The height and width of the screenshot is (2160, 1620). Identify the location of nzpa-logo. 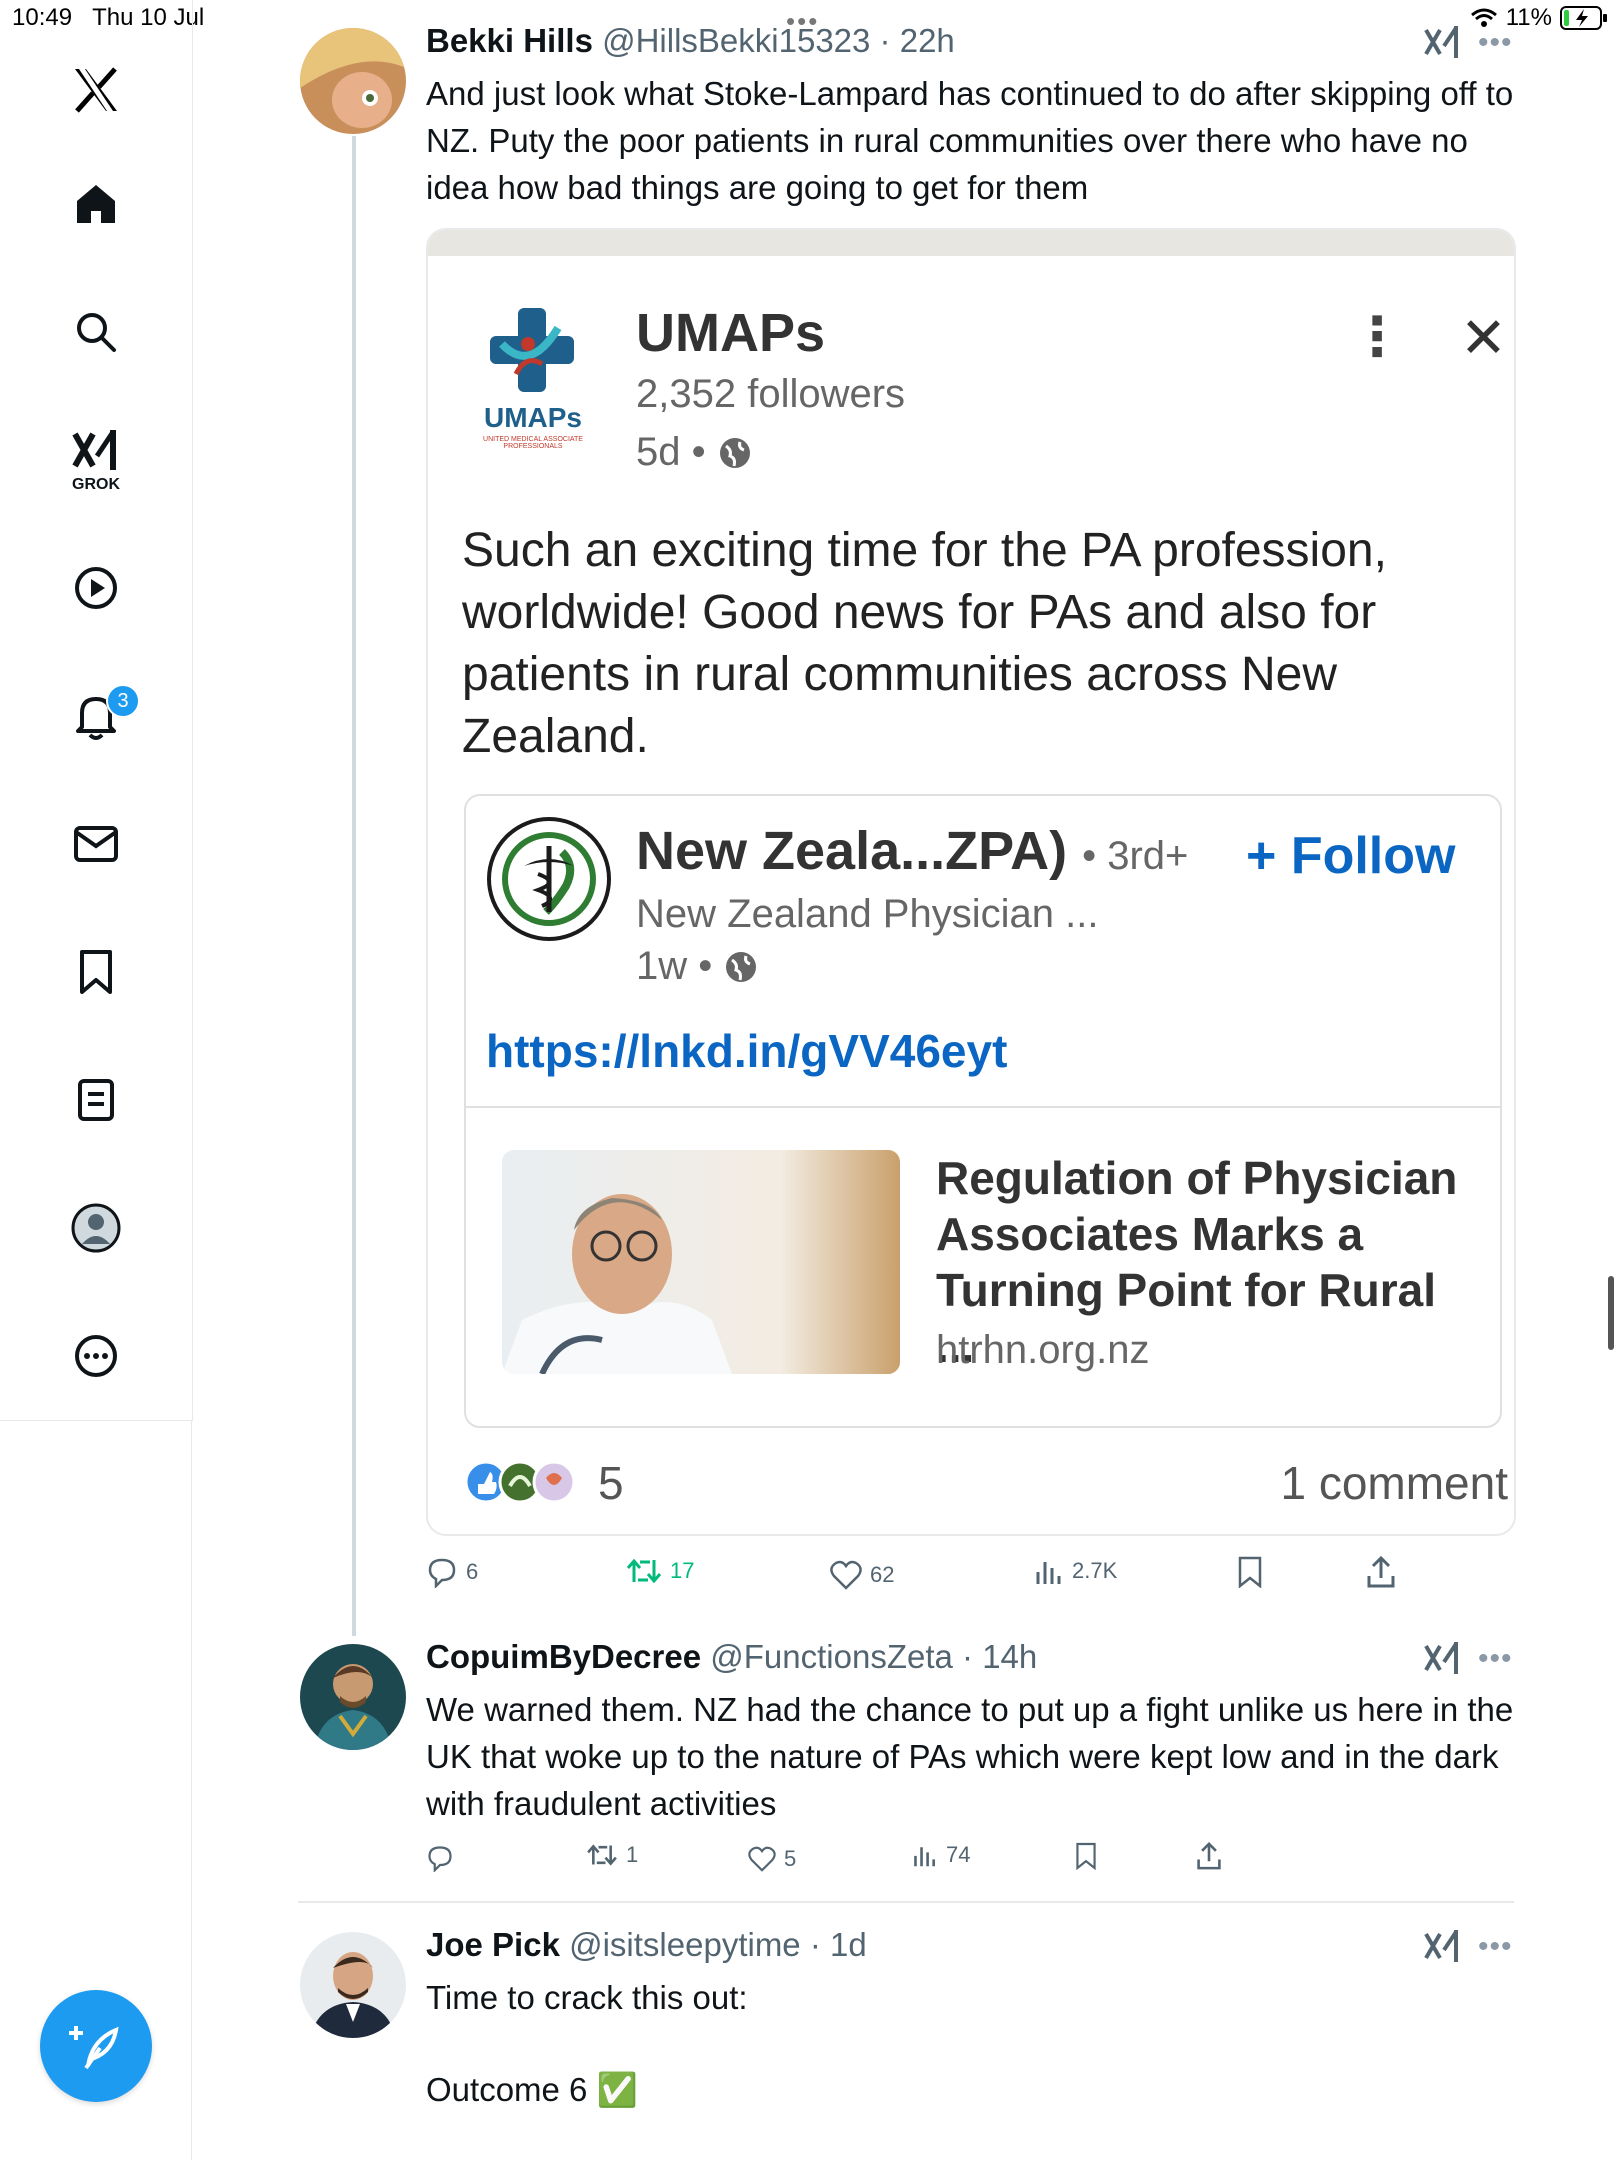
(549, 879).